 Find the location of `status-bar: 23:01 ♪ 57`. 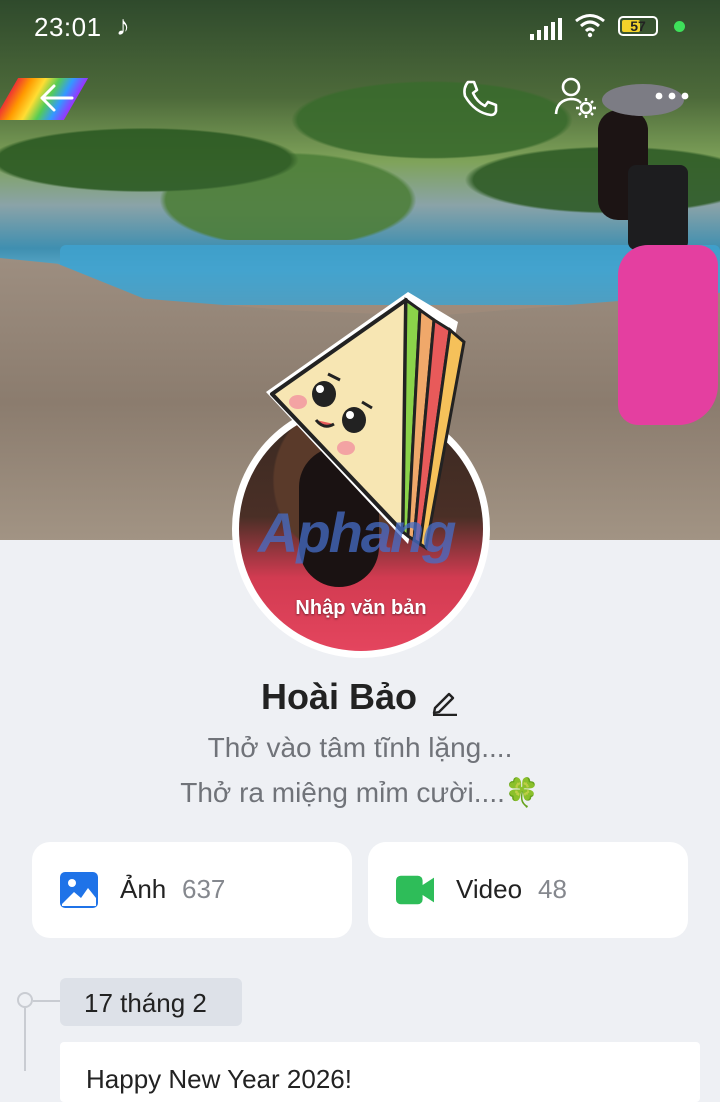

status-bar: 23:01 ♪ 57 is located at coordinates (360, 28).